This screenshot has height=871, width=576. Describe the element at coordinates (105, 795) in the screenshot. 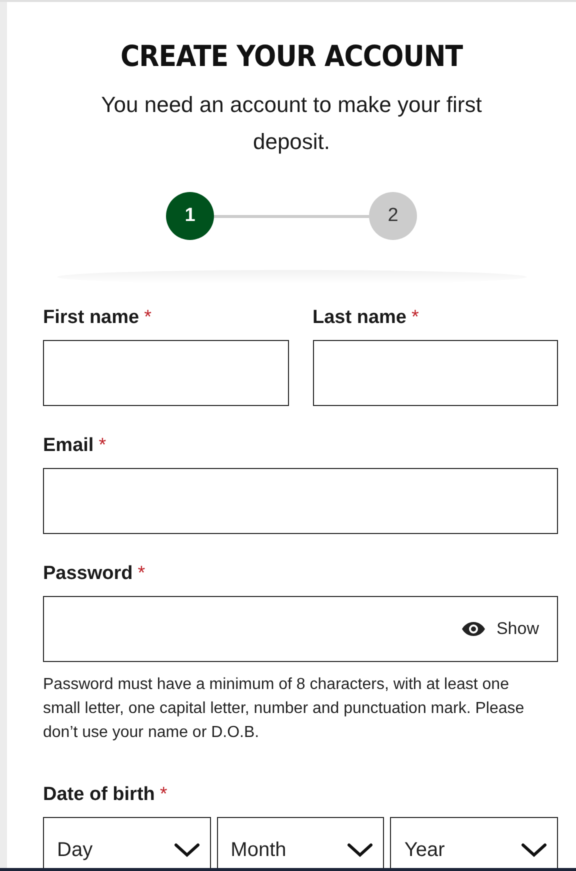

I see `field-label: Date of birth *` at that location.